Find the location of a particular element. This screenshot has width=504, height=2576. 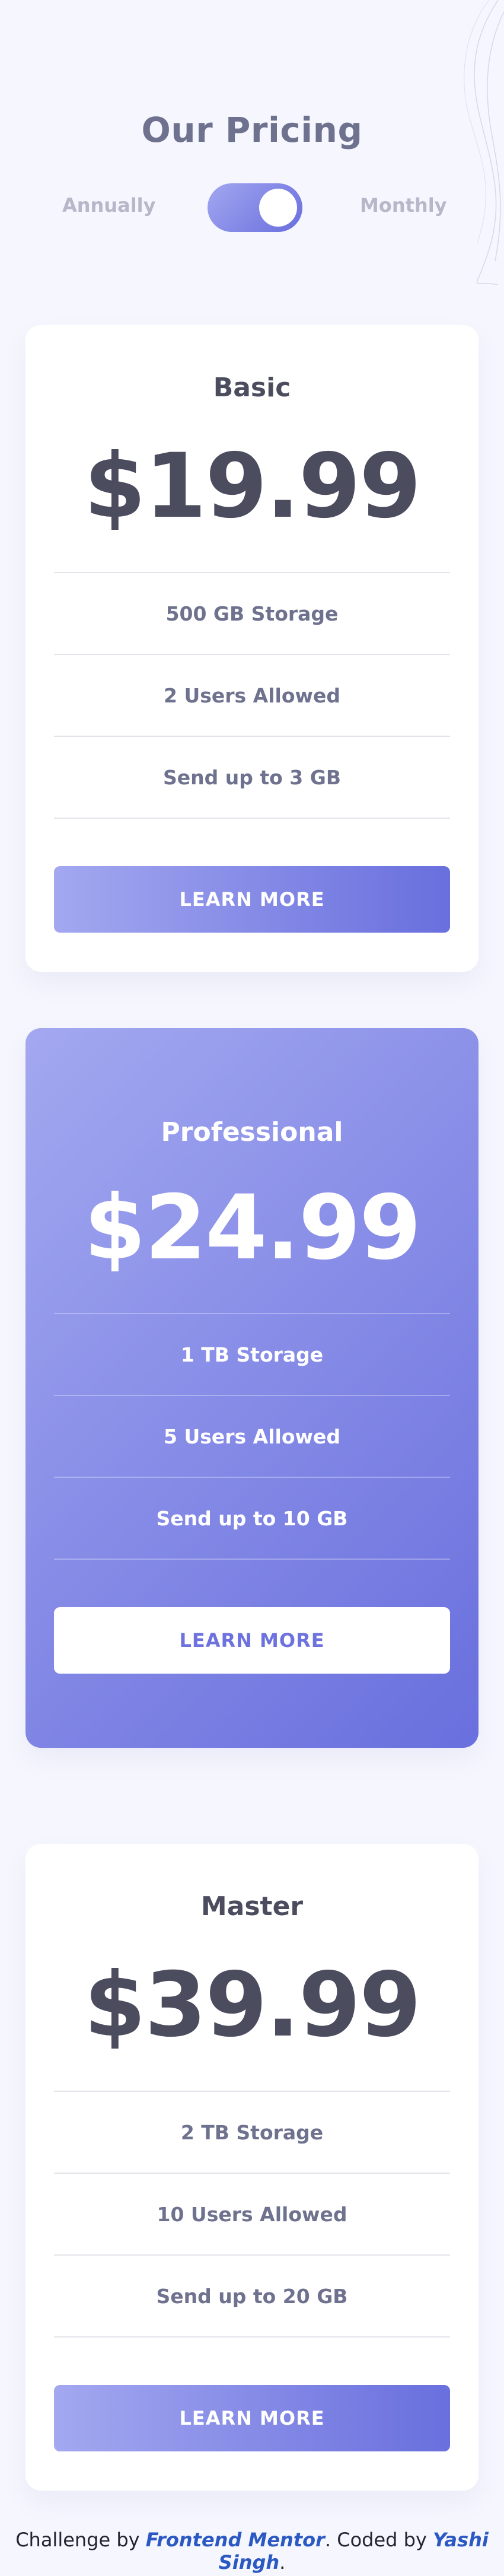

learn-more-button-master: LEARN MORE is located at coordinates (252, 2418).